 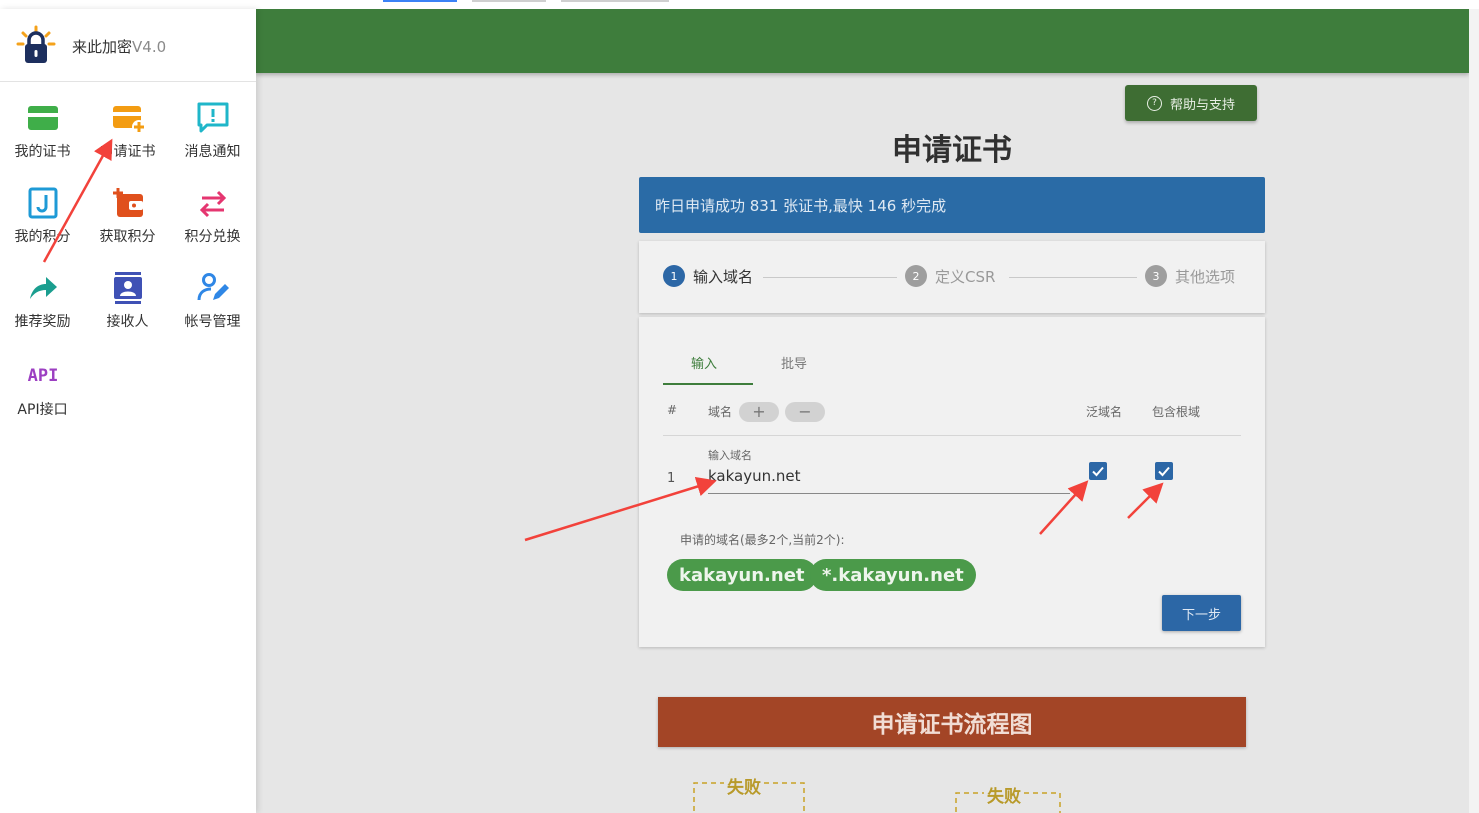 I want to click on add-domain-button: +, so click(x=759, y=412).